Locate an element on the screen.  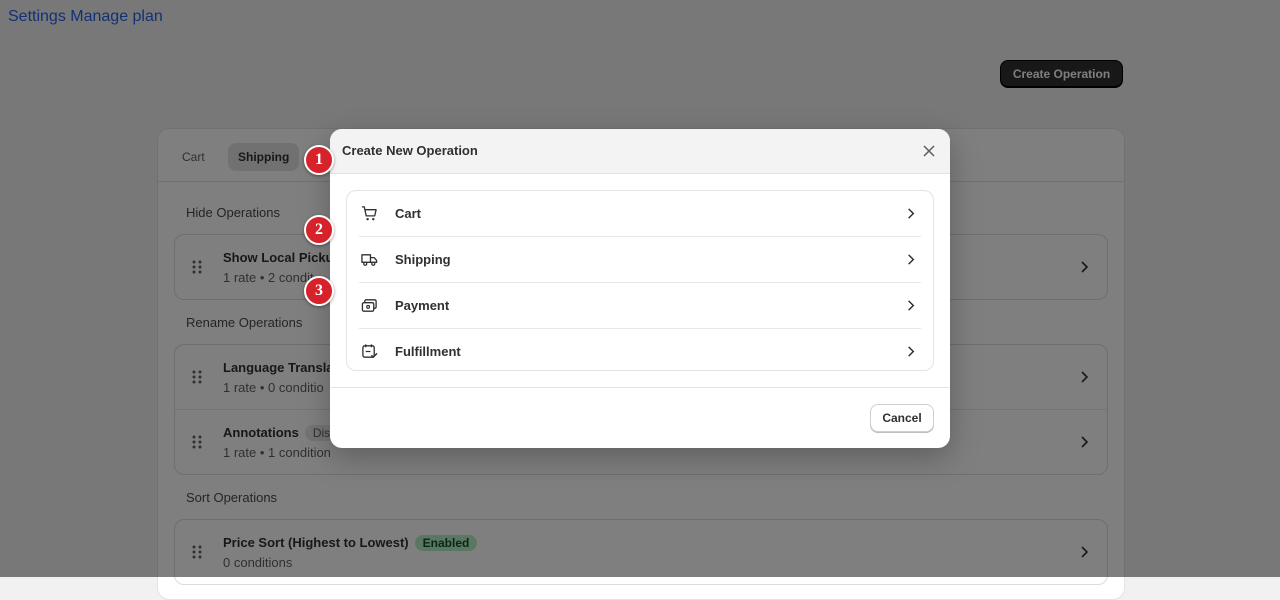
annotation-marker-2: 2 is located at coordinates (319, 230).